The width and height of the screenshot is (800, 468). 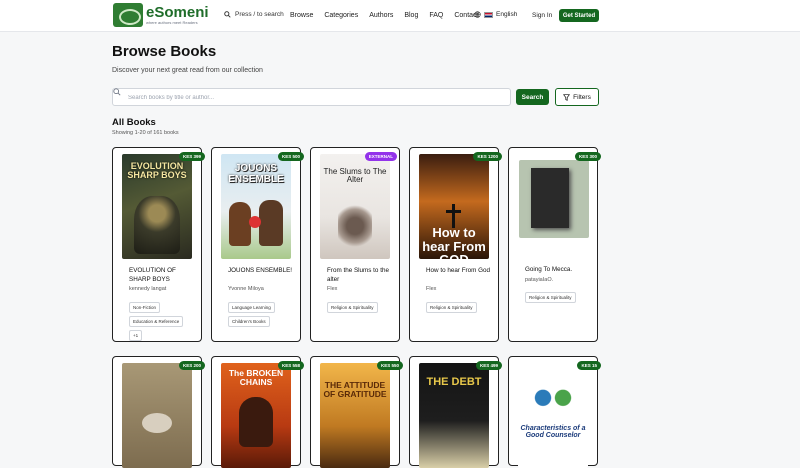 I want to click on book-title: EVOLUTION OF SHARP BOYS, so click(x=162, y=275).